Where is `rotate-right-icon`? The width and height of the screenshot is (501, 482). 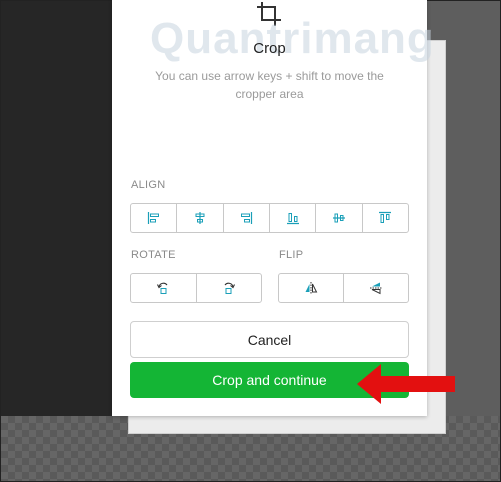
rotate-right-icon is located at coordinates (229, 288).